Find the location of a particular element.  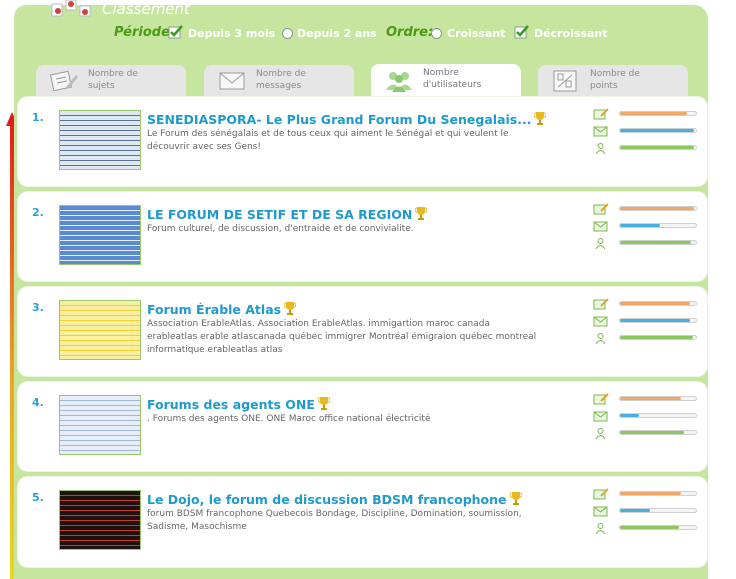

forum-name-link: LE FORUM DE SETIF ET DE SA REGION is located at coordinates (287, 214).